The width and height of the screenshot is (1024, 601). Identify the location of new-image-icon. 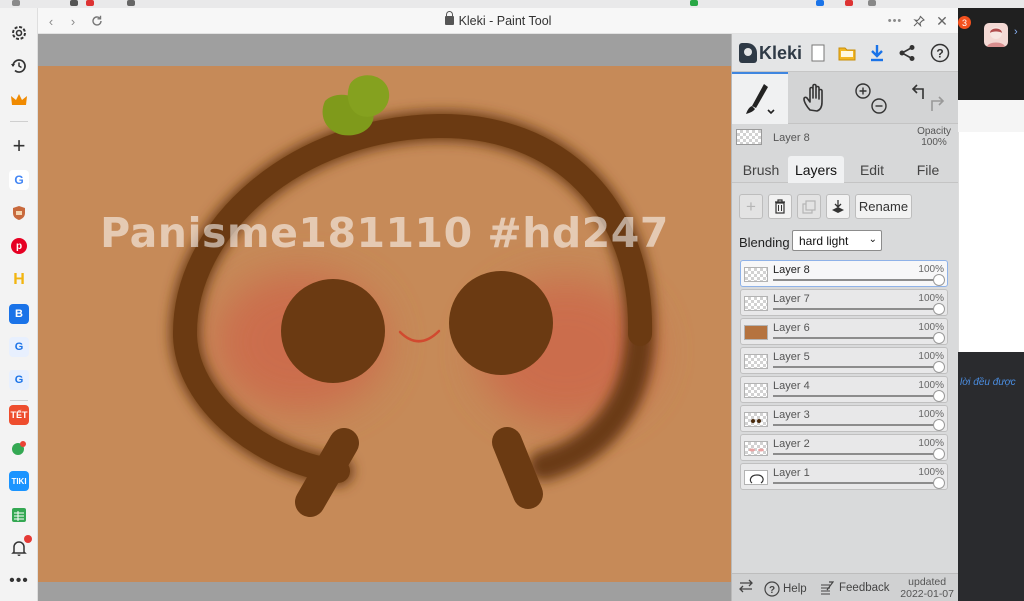
(818, 53).